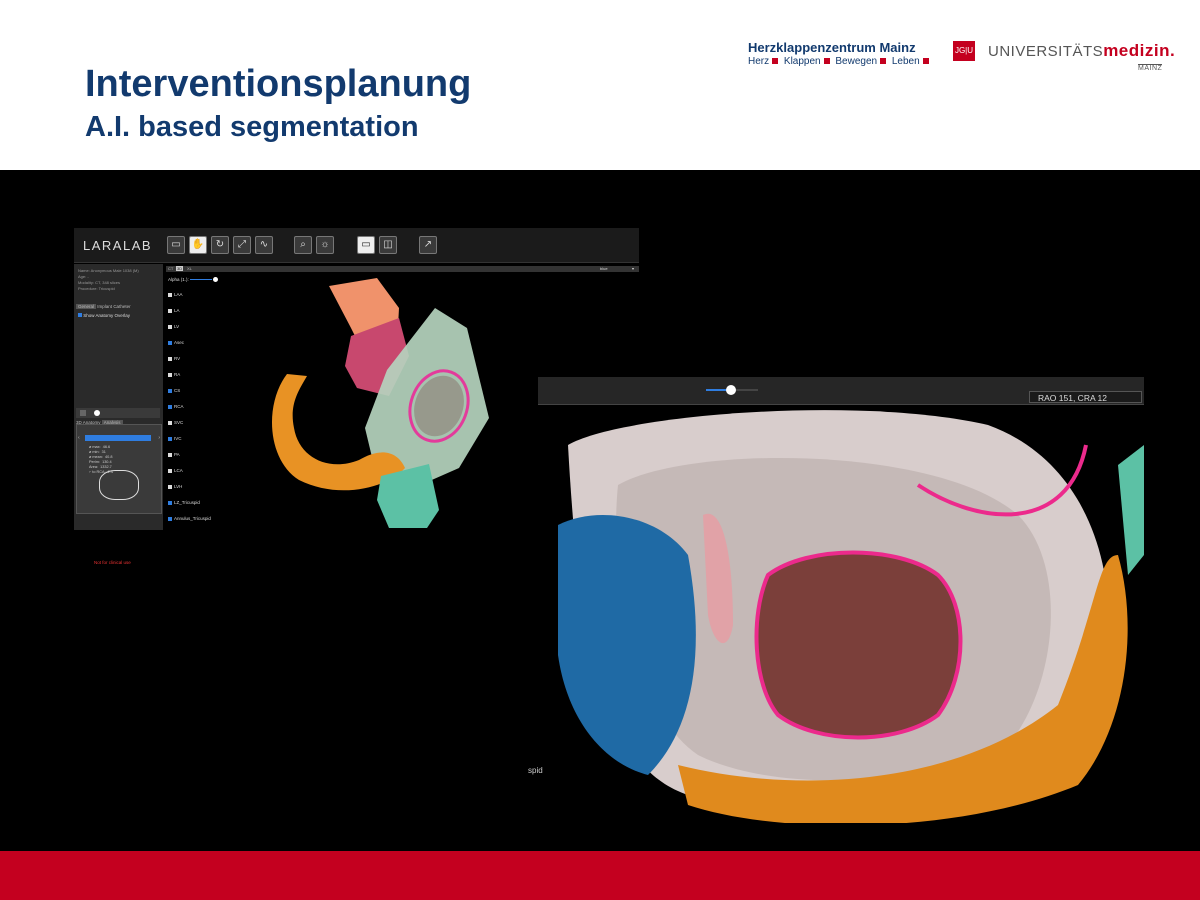  I want to click on annulus-shape-icon, so click(119, 485).